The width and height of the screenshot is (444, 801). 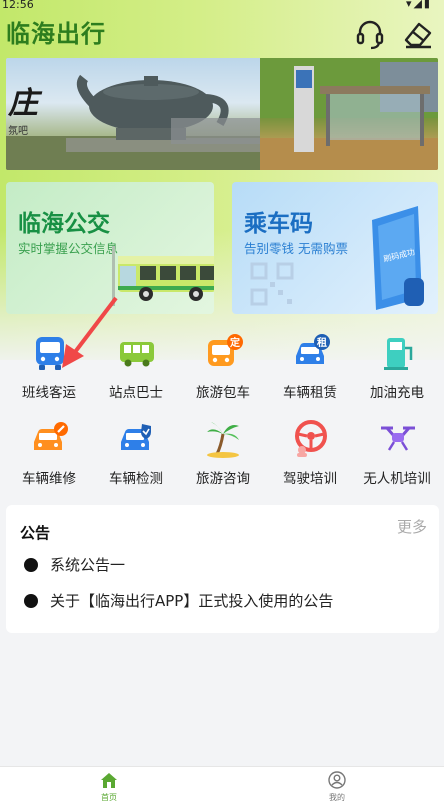 I want to click on service-label: 站点巴士, so click(x=136, y=393).